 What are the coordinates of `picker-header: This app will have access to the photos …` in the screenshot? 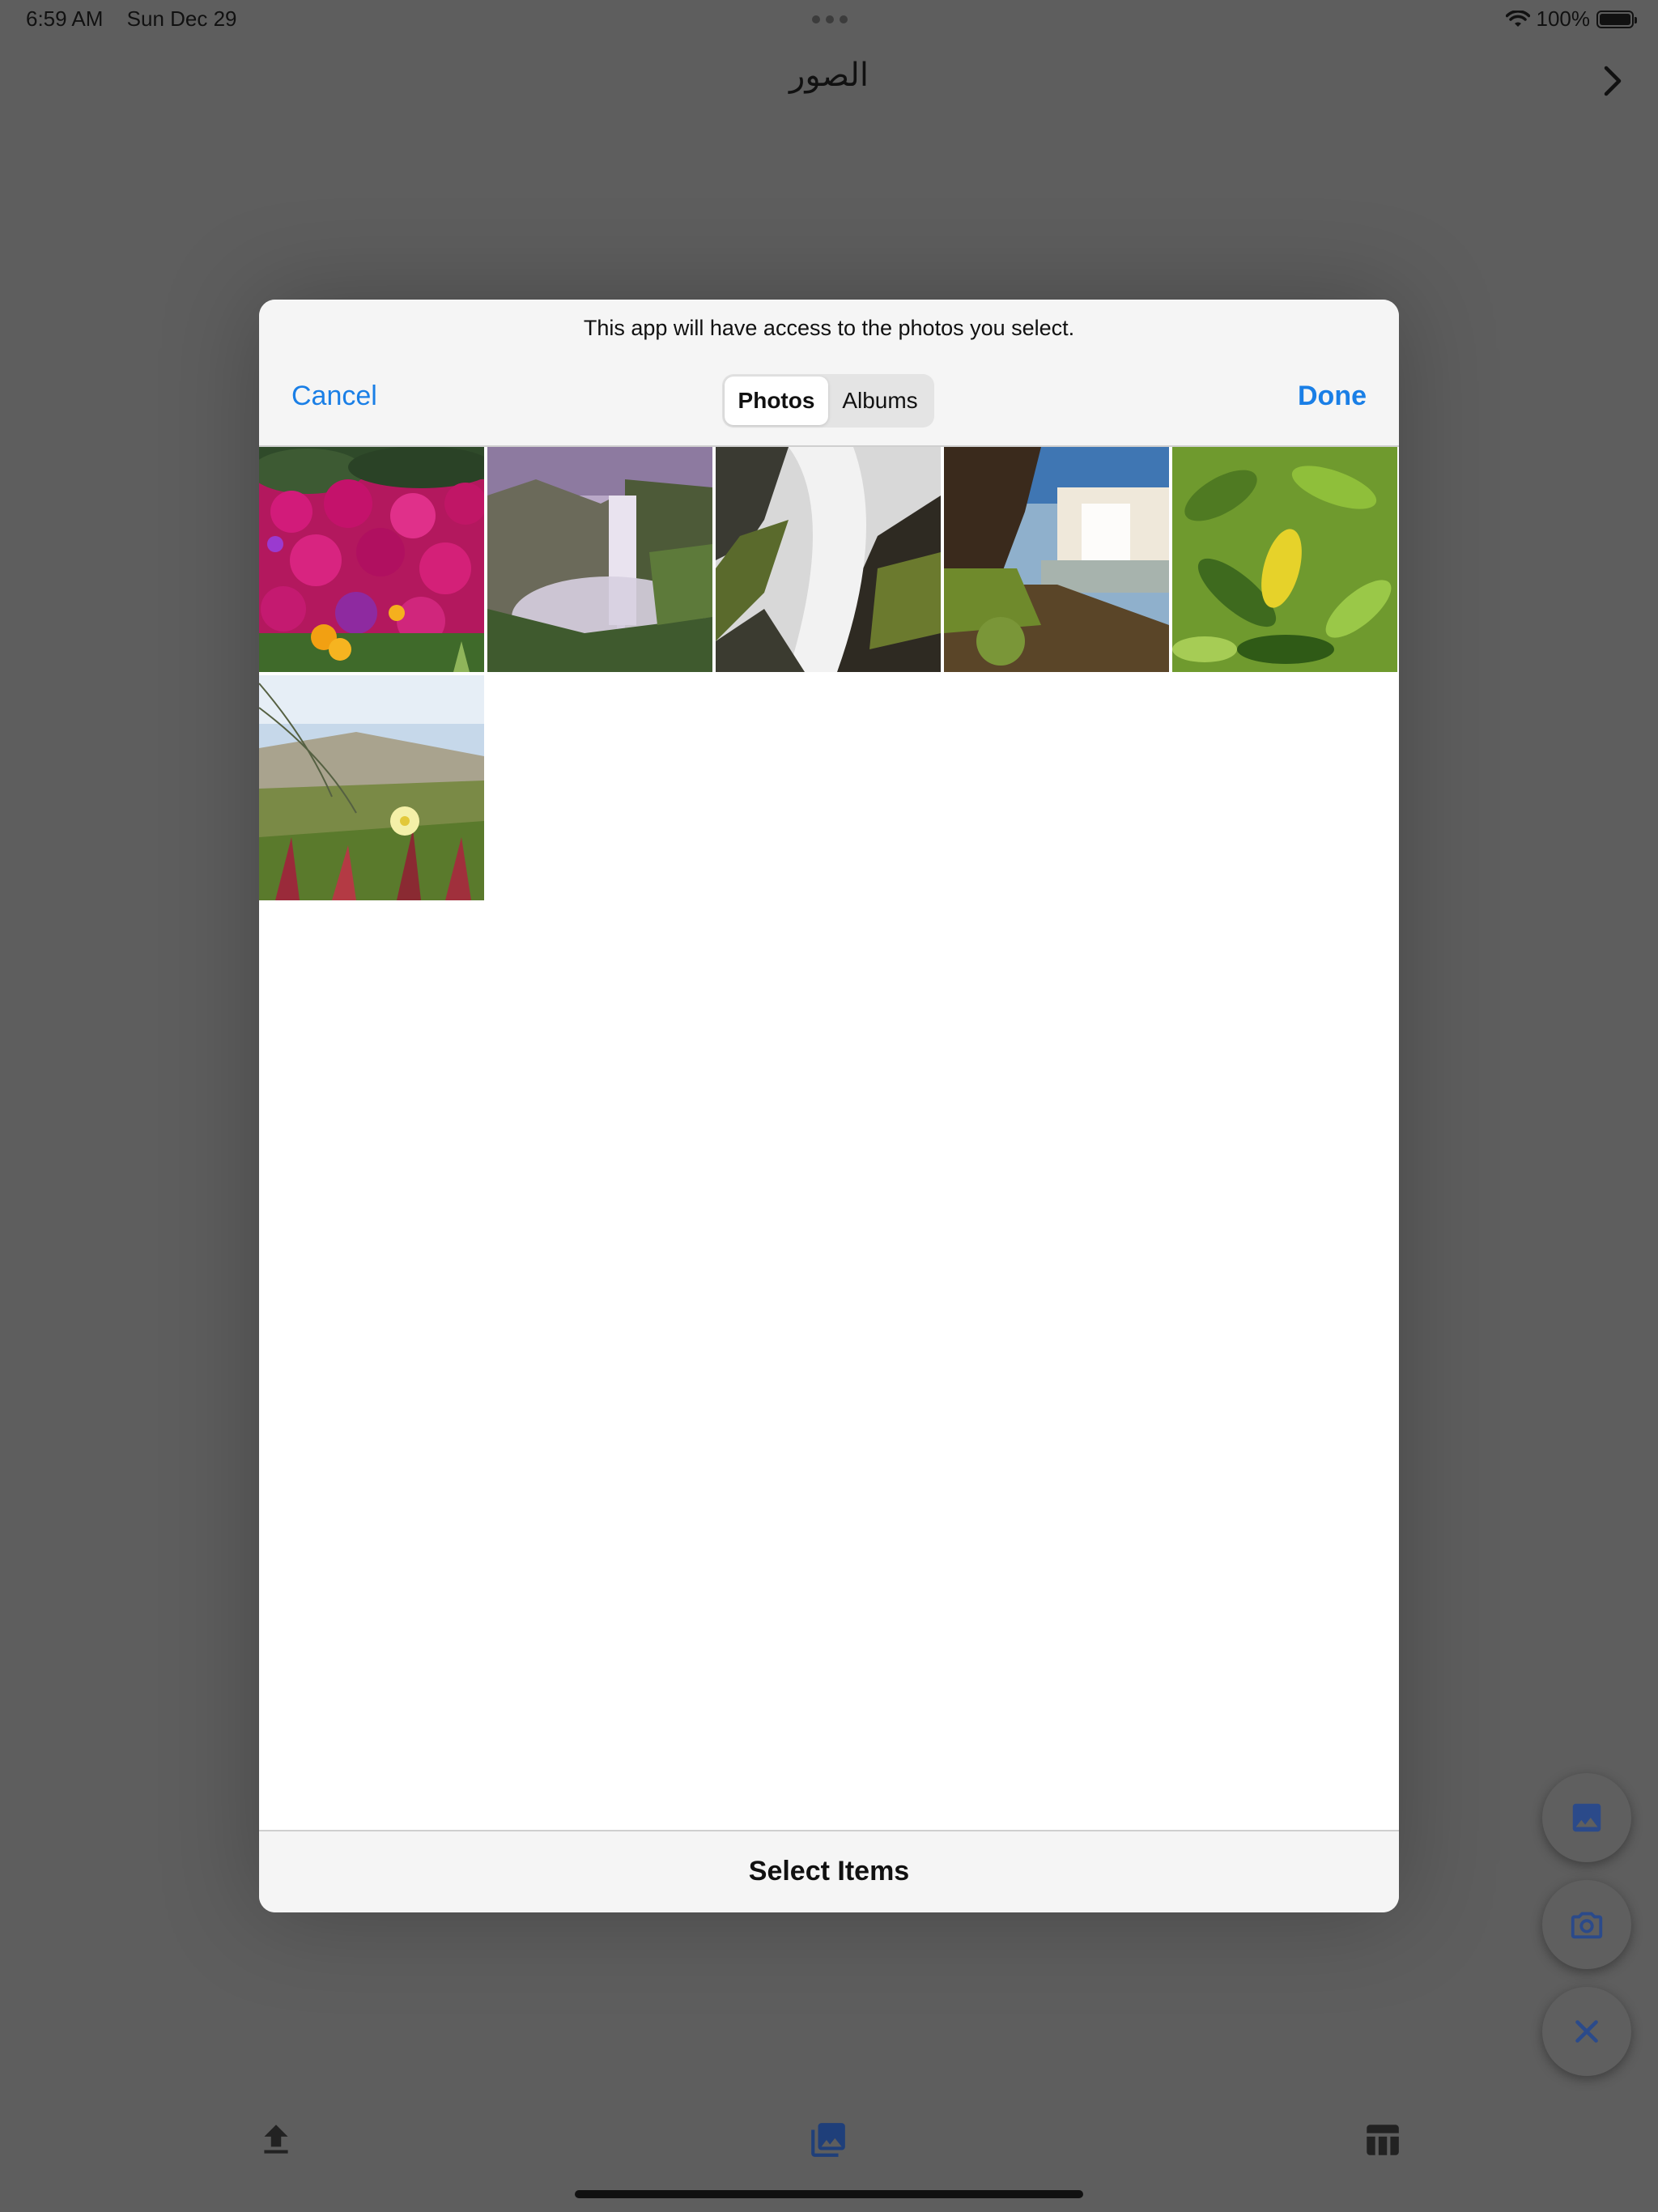 It's located at (829, 374).